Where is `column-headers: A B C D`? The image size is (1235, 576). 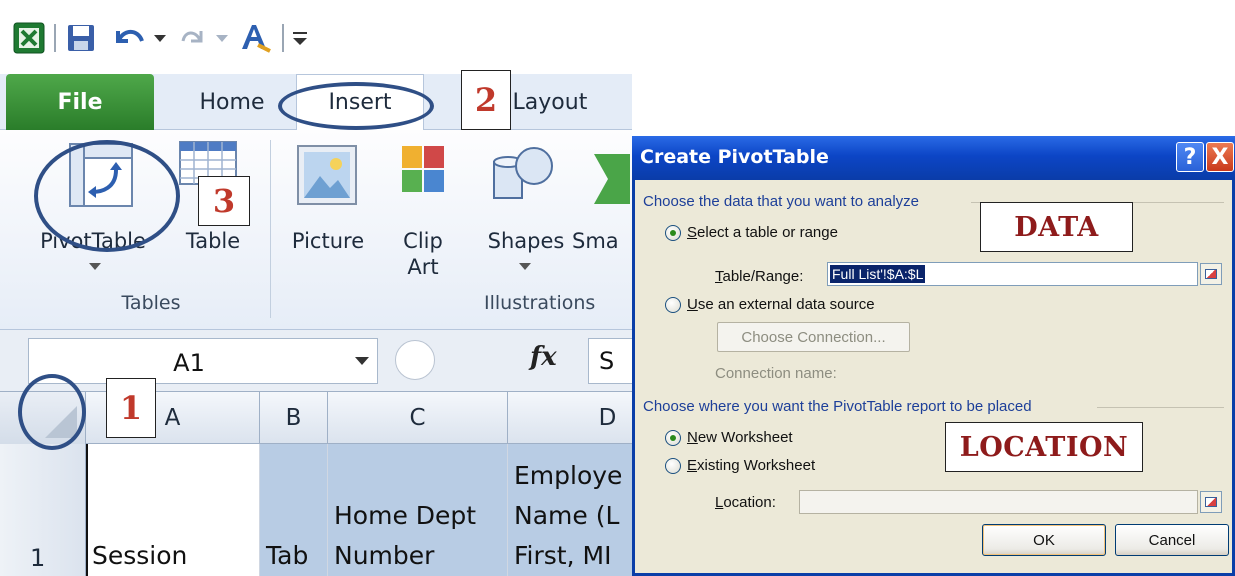 column-headers: A B C D is located at coordinates (316, 418).